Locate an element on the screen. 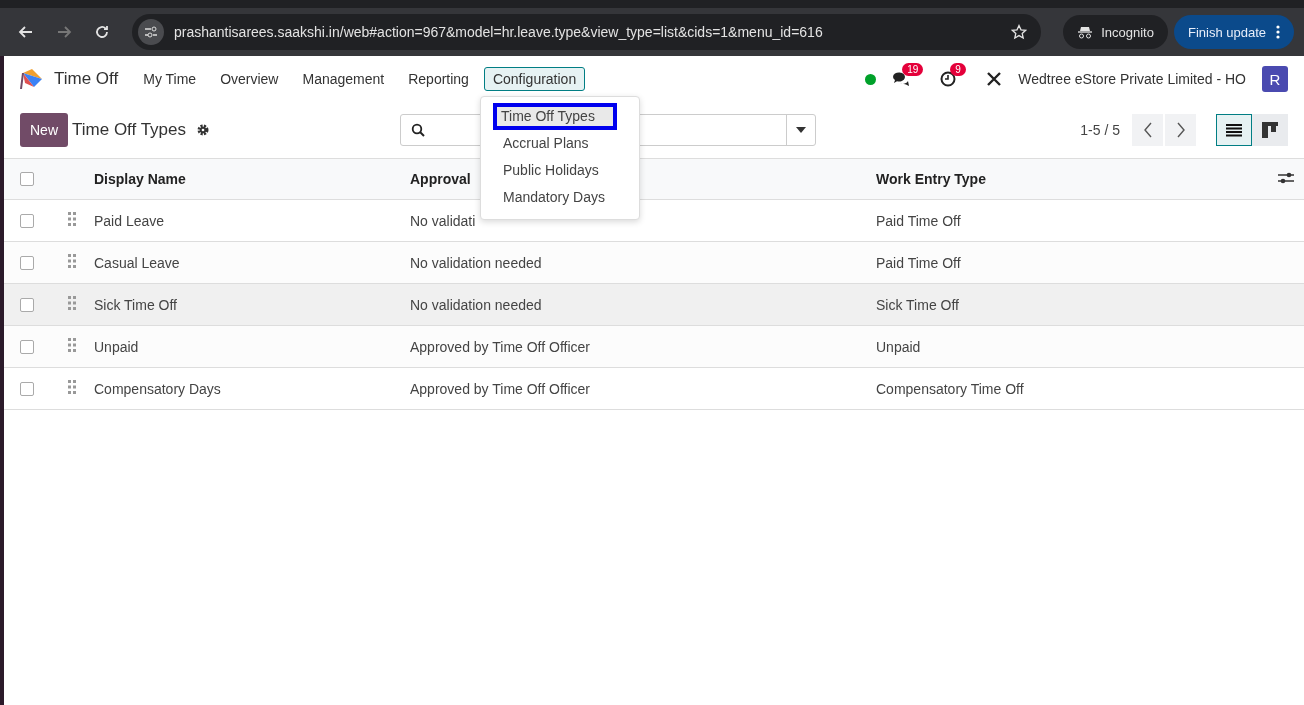 The height and width of the screenshot is (705, 1304). menu-item: Configuration is located at coordinates (534, 79).